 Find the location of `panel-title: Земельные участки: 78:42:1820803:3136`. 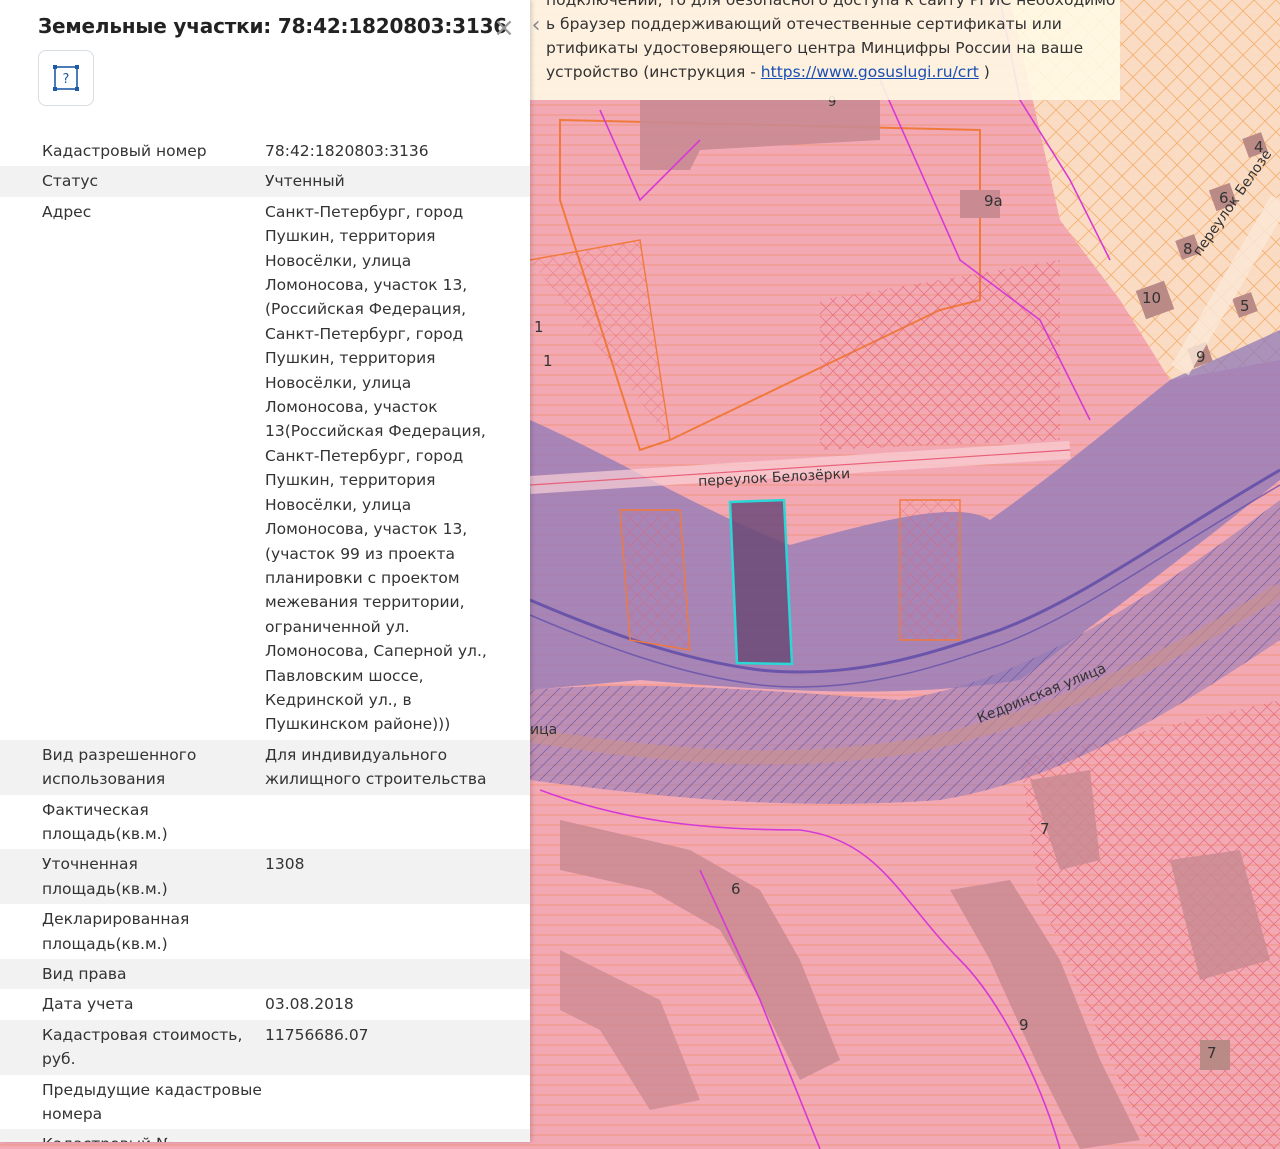

panel-title: Земельные участки: 78:42:1820803:3136 is located at coordinates (273, 26).